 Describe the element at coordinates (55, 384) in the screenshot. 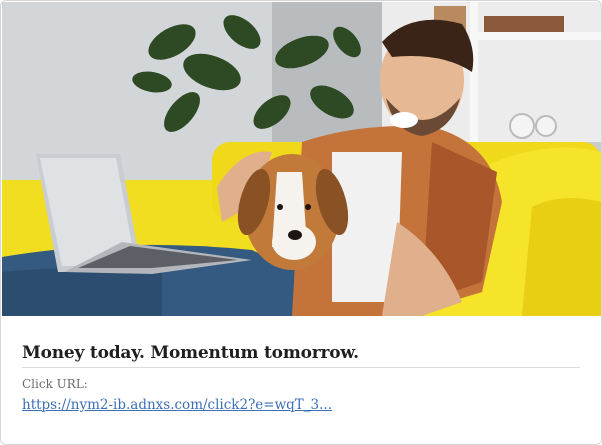

I see `click-url-label: Click URL:` at that location.